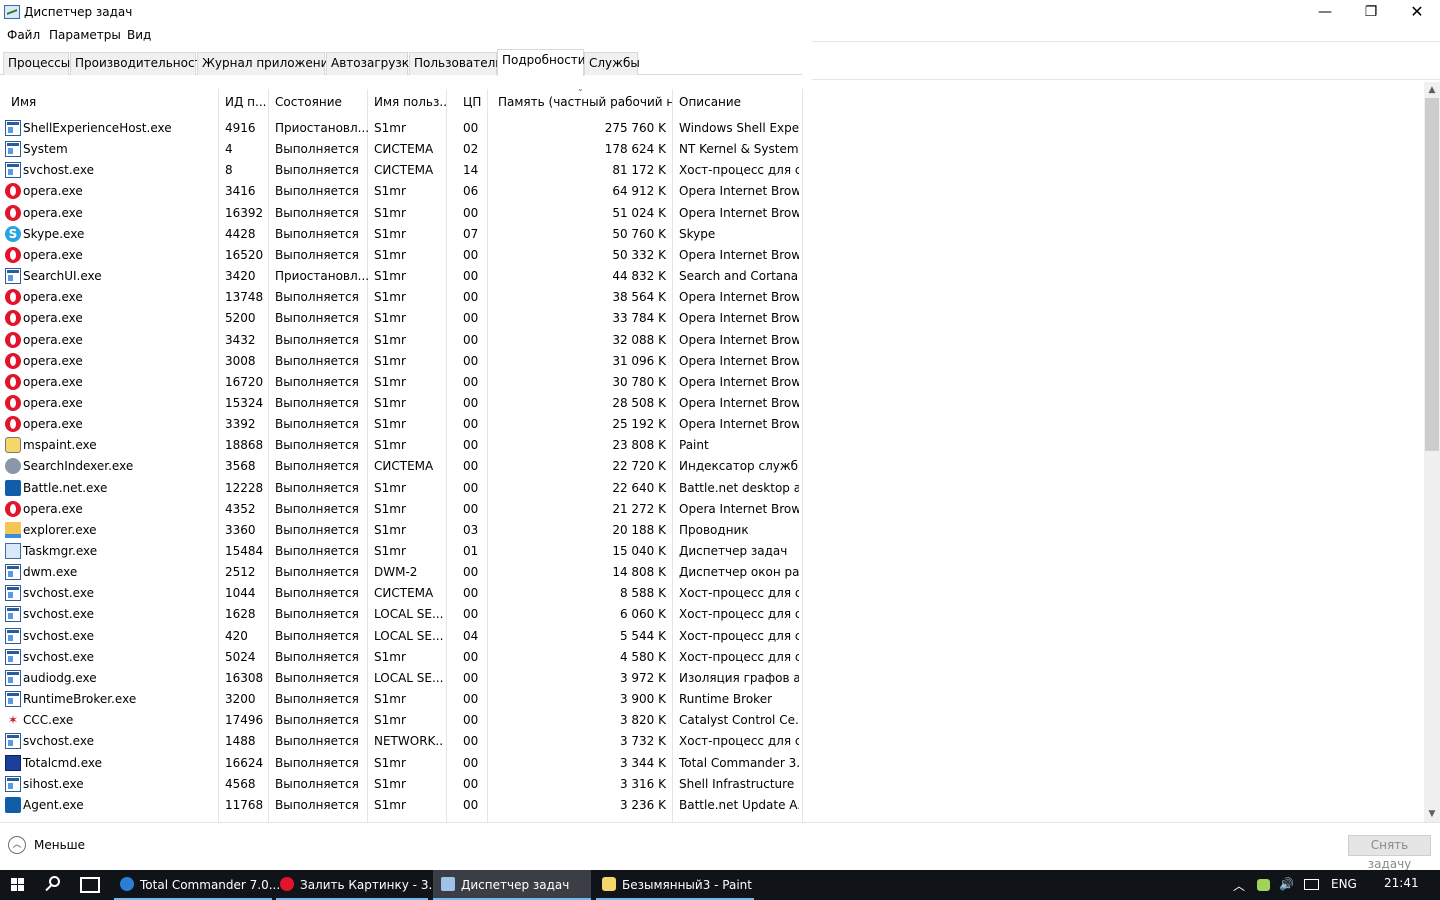 Image resolution: width=1440 pixels, height=900 pixels. What do you see at coordinates (1389, 853) in the screenshot?
I see `end-task-button: Снять задачу` at bounding box center [1389, 853].